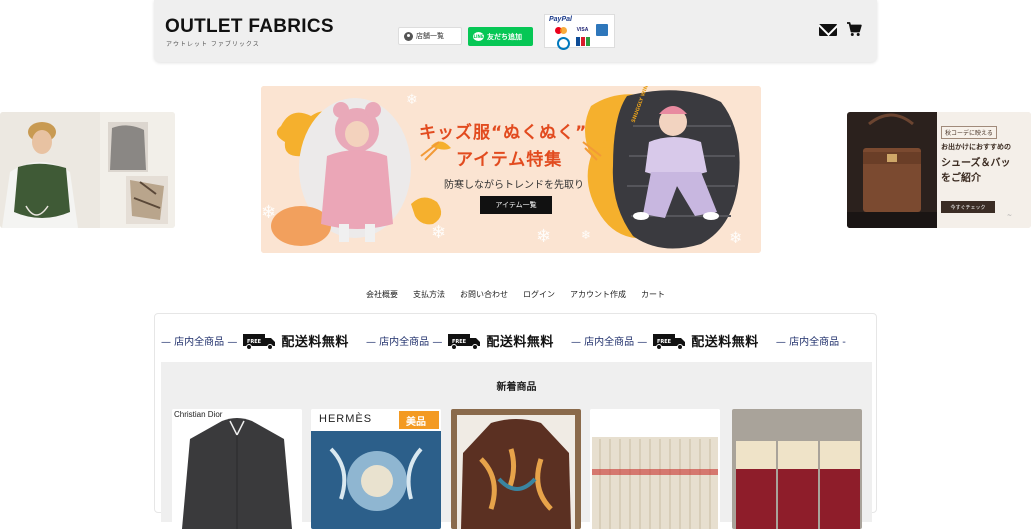 The width and height of the screenshot is (1031, 529). What do you see at coordinates (854, 29) in the screenshot?
I see `cart-icon` at bounding box center [854, 29].